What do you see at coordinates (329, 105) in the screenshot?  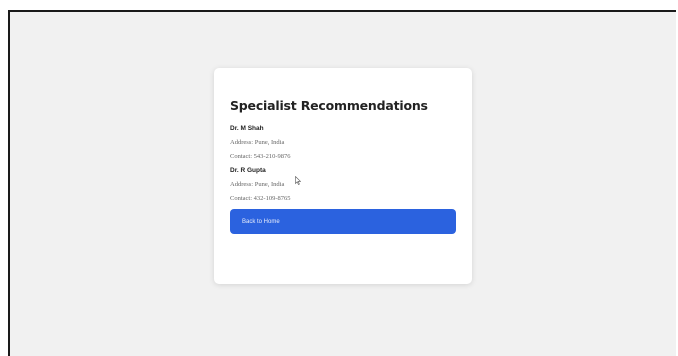 I see `page-title: Specialist Recommendations` at bounding box center [329, 105].